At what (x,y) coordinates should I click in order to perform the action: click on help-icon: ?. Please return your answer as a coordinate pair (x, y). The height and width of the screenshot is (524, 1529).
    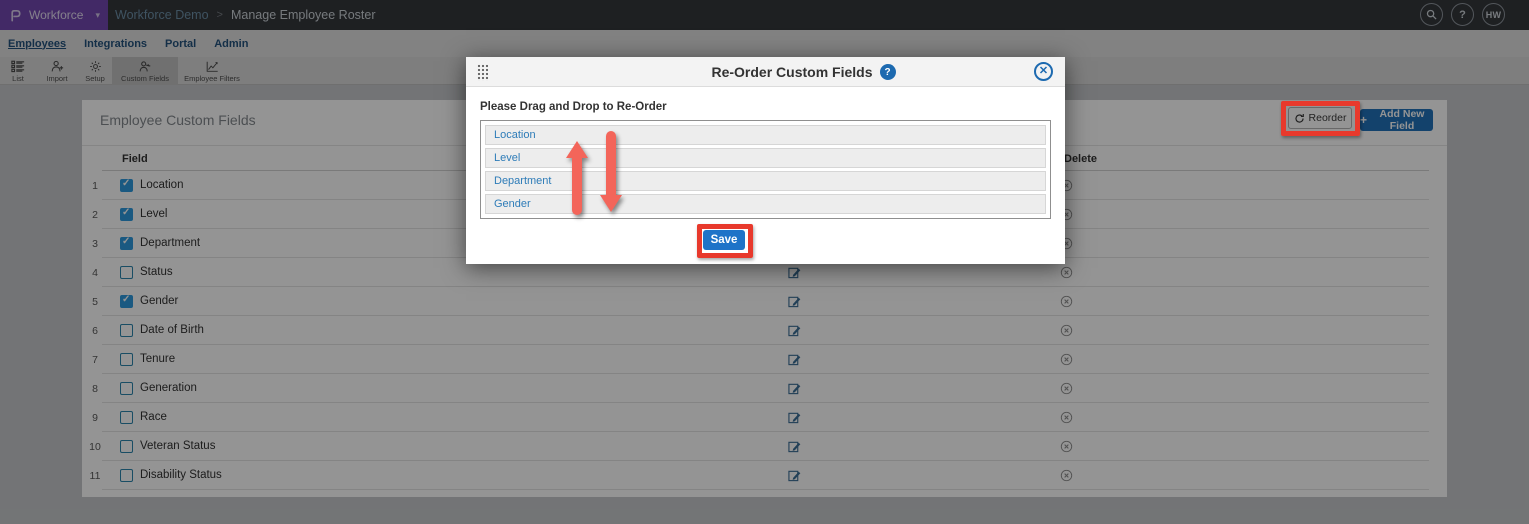
    Looking at the image, I should click on (887, 72).